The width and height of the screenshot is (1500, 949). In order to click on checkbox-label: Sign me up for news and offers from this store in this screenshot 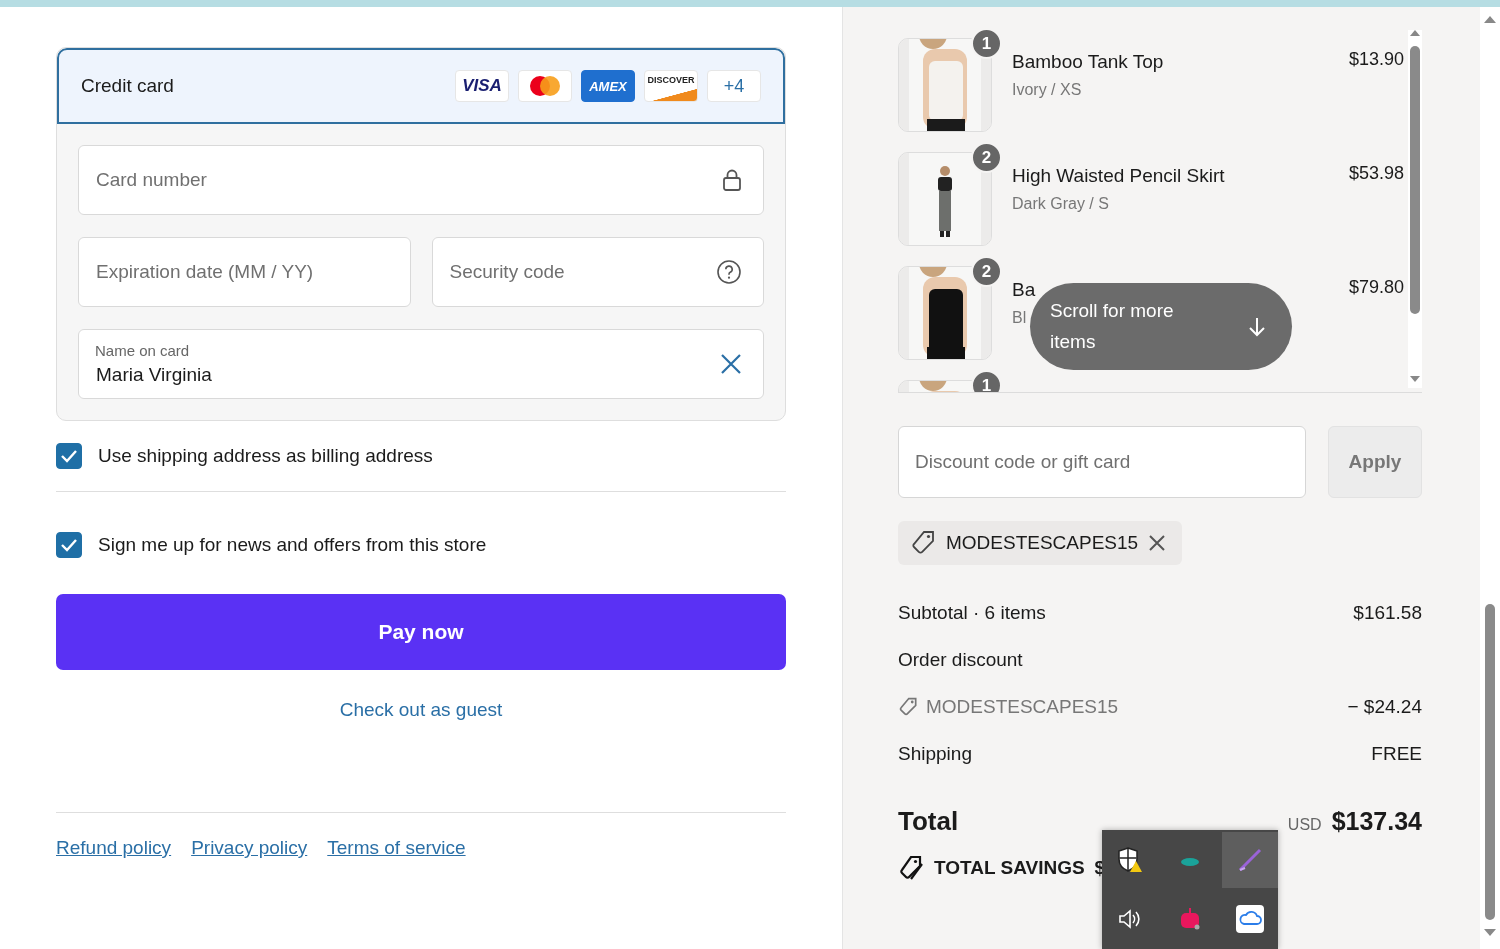, I will do `click(292, 545)`.